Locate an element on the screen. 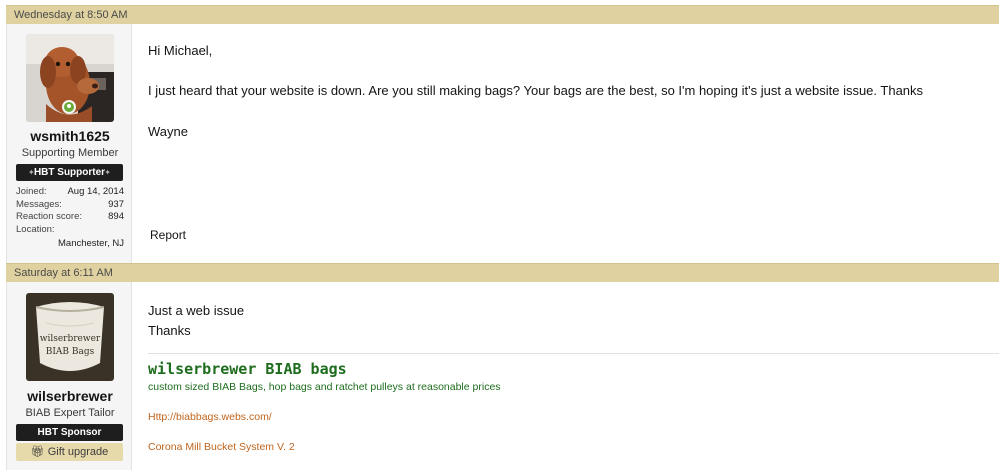 The width and height of the screenshot is (999, 470). banner-label: HBT Sponsor is located at coordinates (69, 432).